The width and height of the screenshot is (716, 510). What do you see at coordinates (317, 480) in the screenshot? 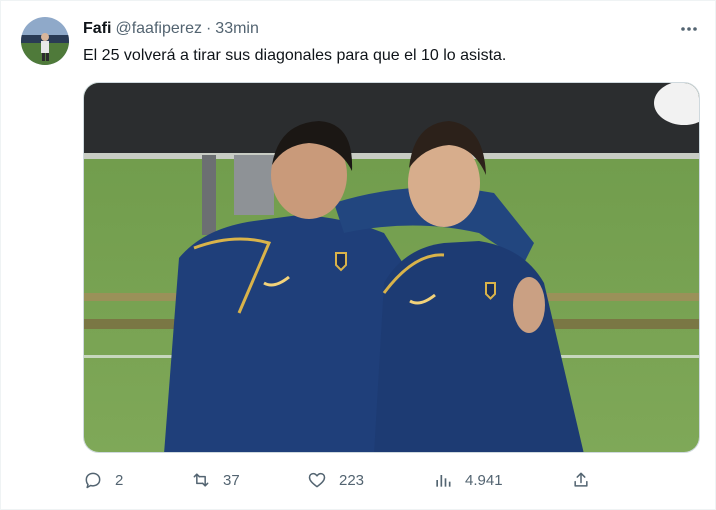
I see `heart-icon` at bounding box center [317, 480].